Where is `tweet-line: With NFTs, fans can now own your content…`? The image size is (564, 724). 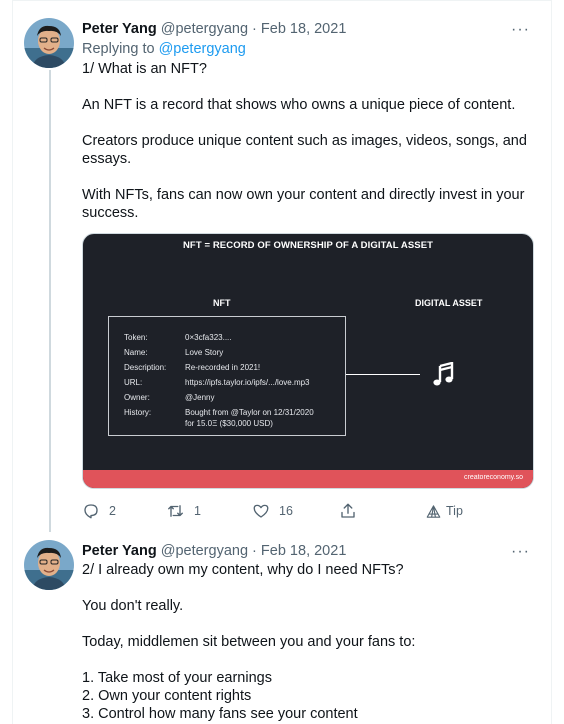
tweet-line: With NFTs, fans can now own your content… is located at coordinates (303, 195).